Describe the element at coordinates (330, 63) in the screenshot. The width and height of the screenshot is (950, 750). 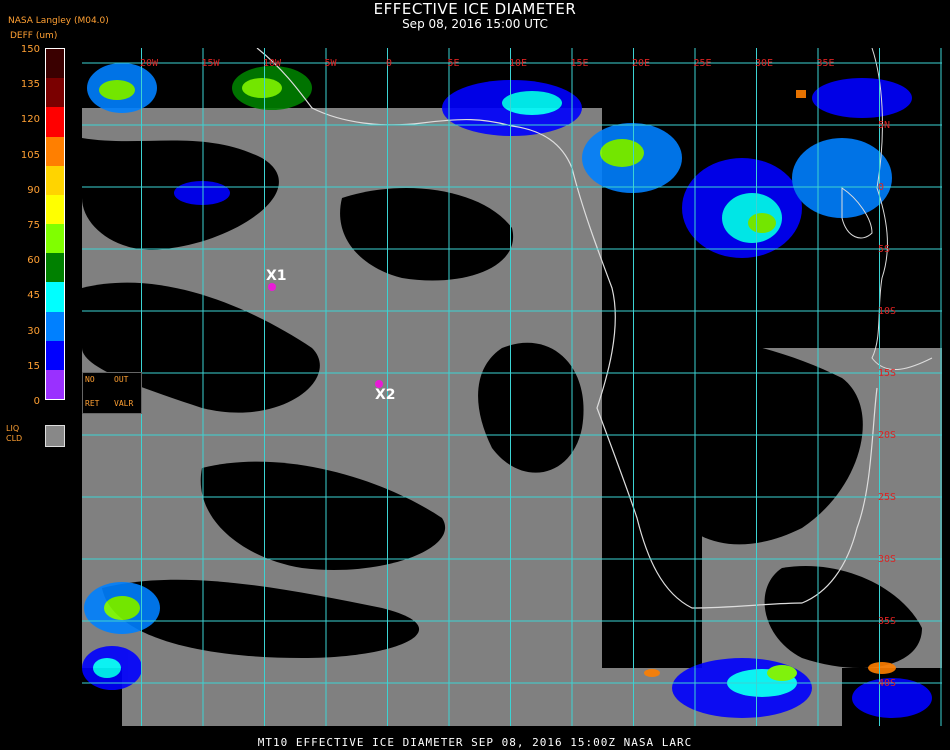
I see `longitude-label: 5W` at that location.